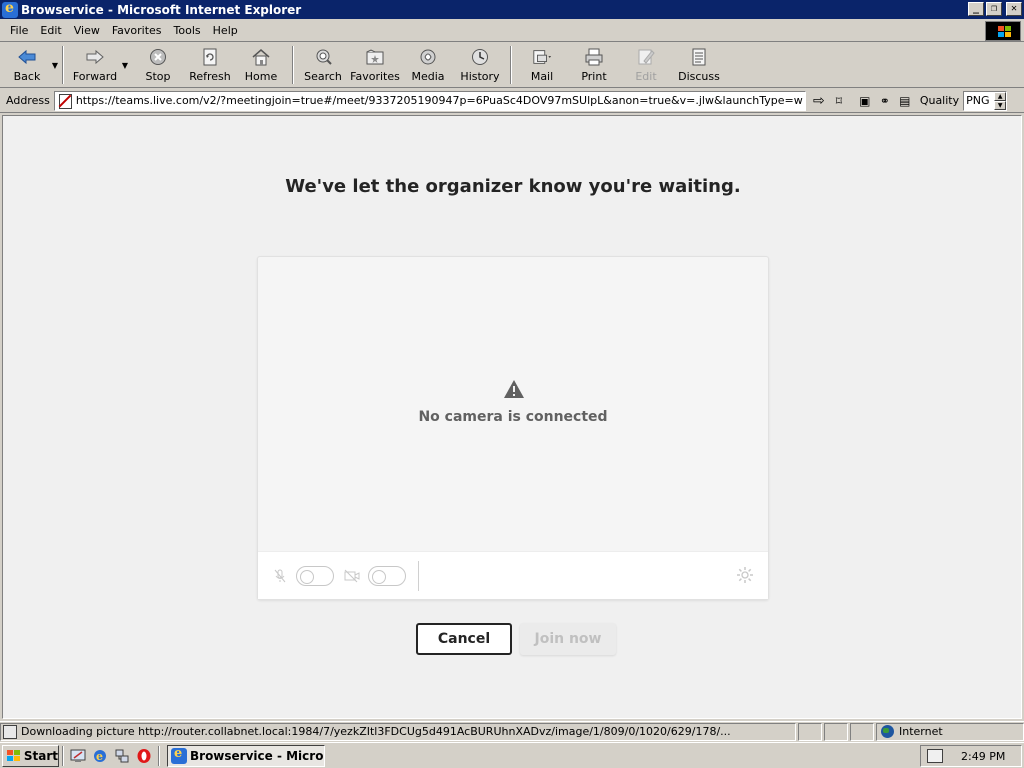  Describe the element at coordinates (839, 101) in the screenshot. I see `bookmark-icon: ⌑` at that location.